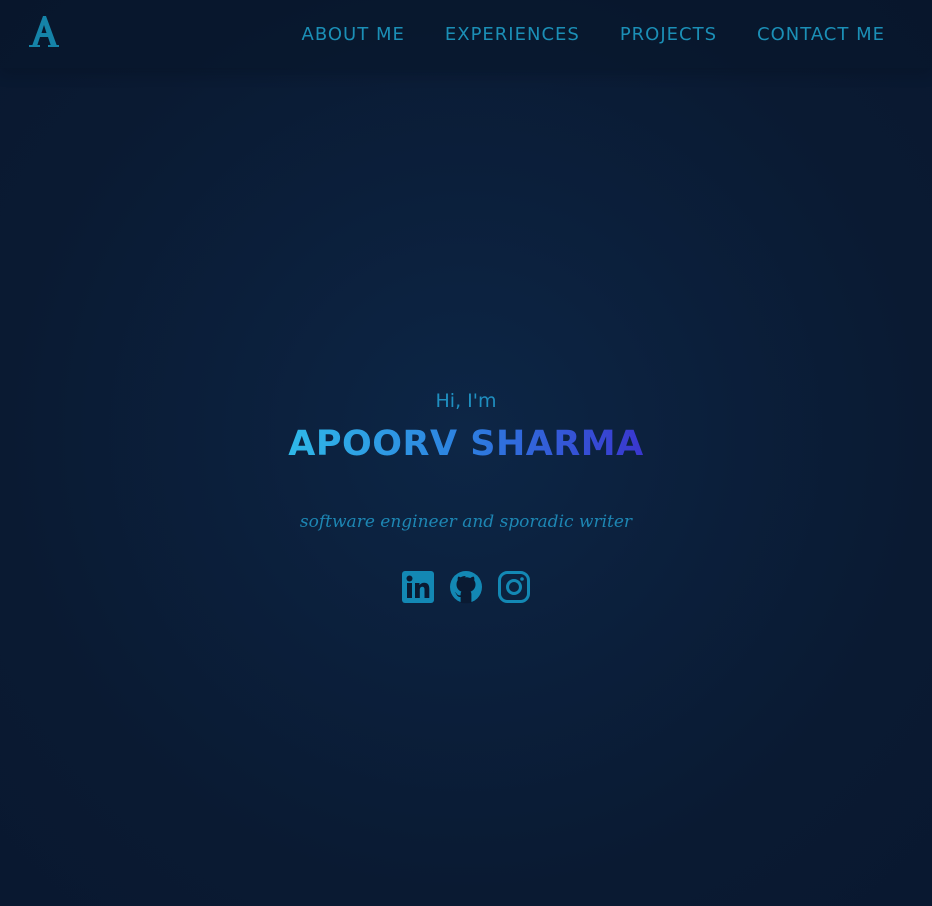 This screenshot has height=906, width=932. What do you see at coordinates (668, 34) in the screenshot?
I see `nav-projects: PROJECTS` at bounding box center [668, 34].